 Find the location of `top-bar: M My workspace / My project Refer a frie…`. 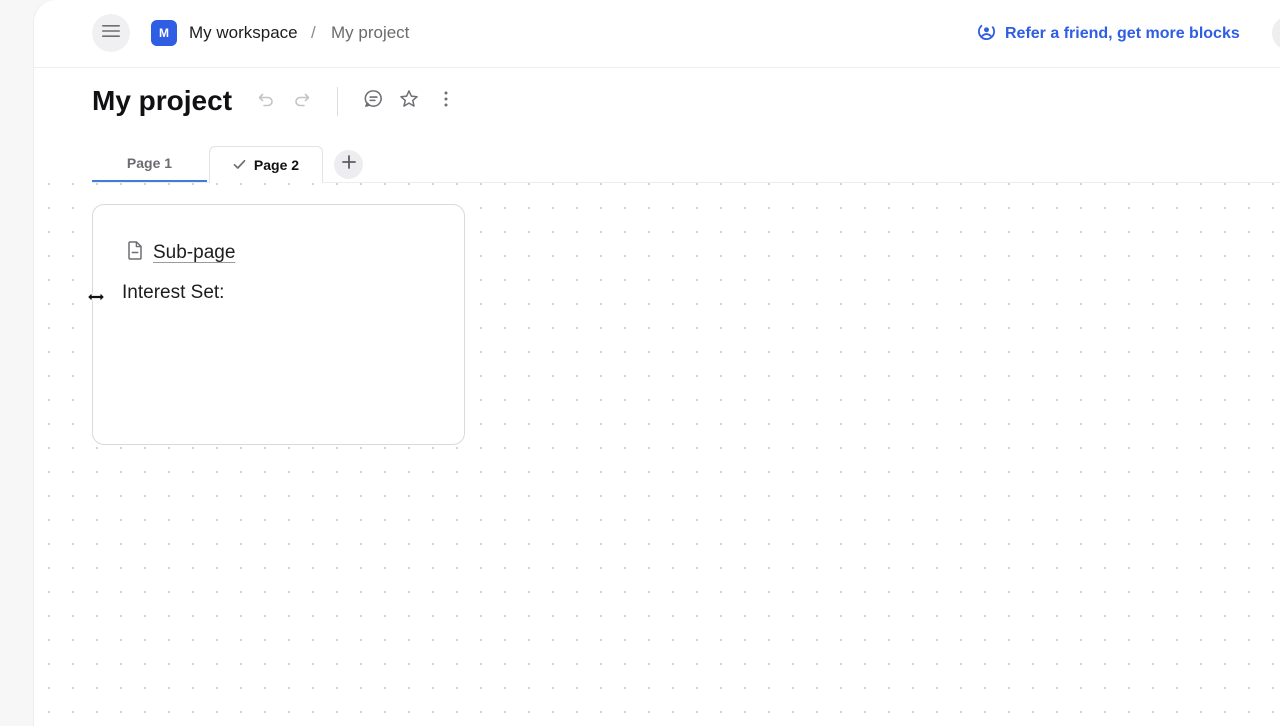

top-bar: M My workspace / My project Refer a frie… is located at coordinates (657, 34).